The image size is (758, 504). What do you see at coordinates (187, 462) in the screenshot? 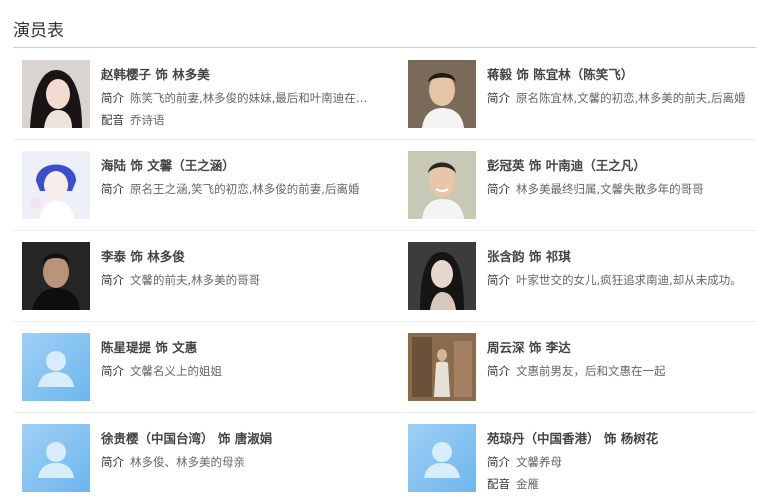
I see `intro-text: 林多俊、林多美的母亲` at bounding box center [187, 462].